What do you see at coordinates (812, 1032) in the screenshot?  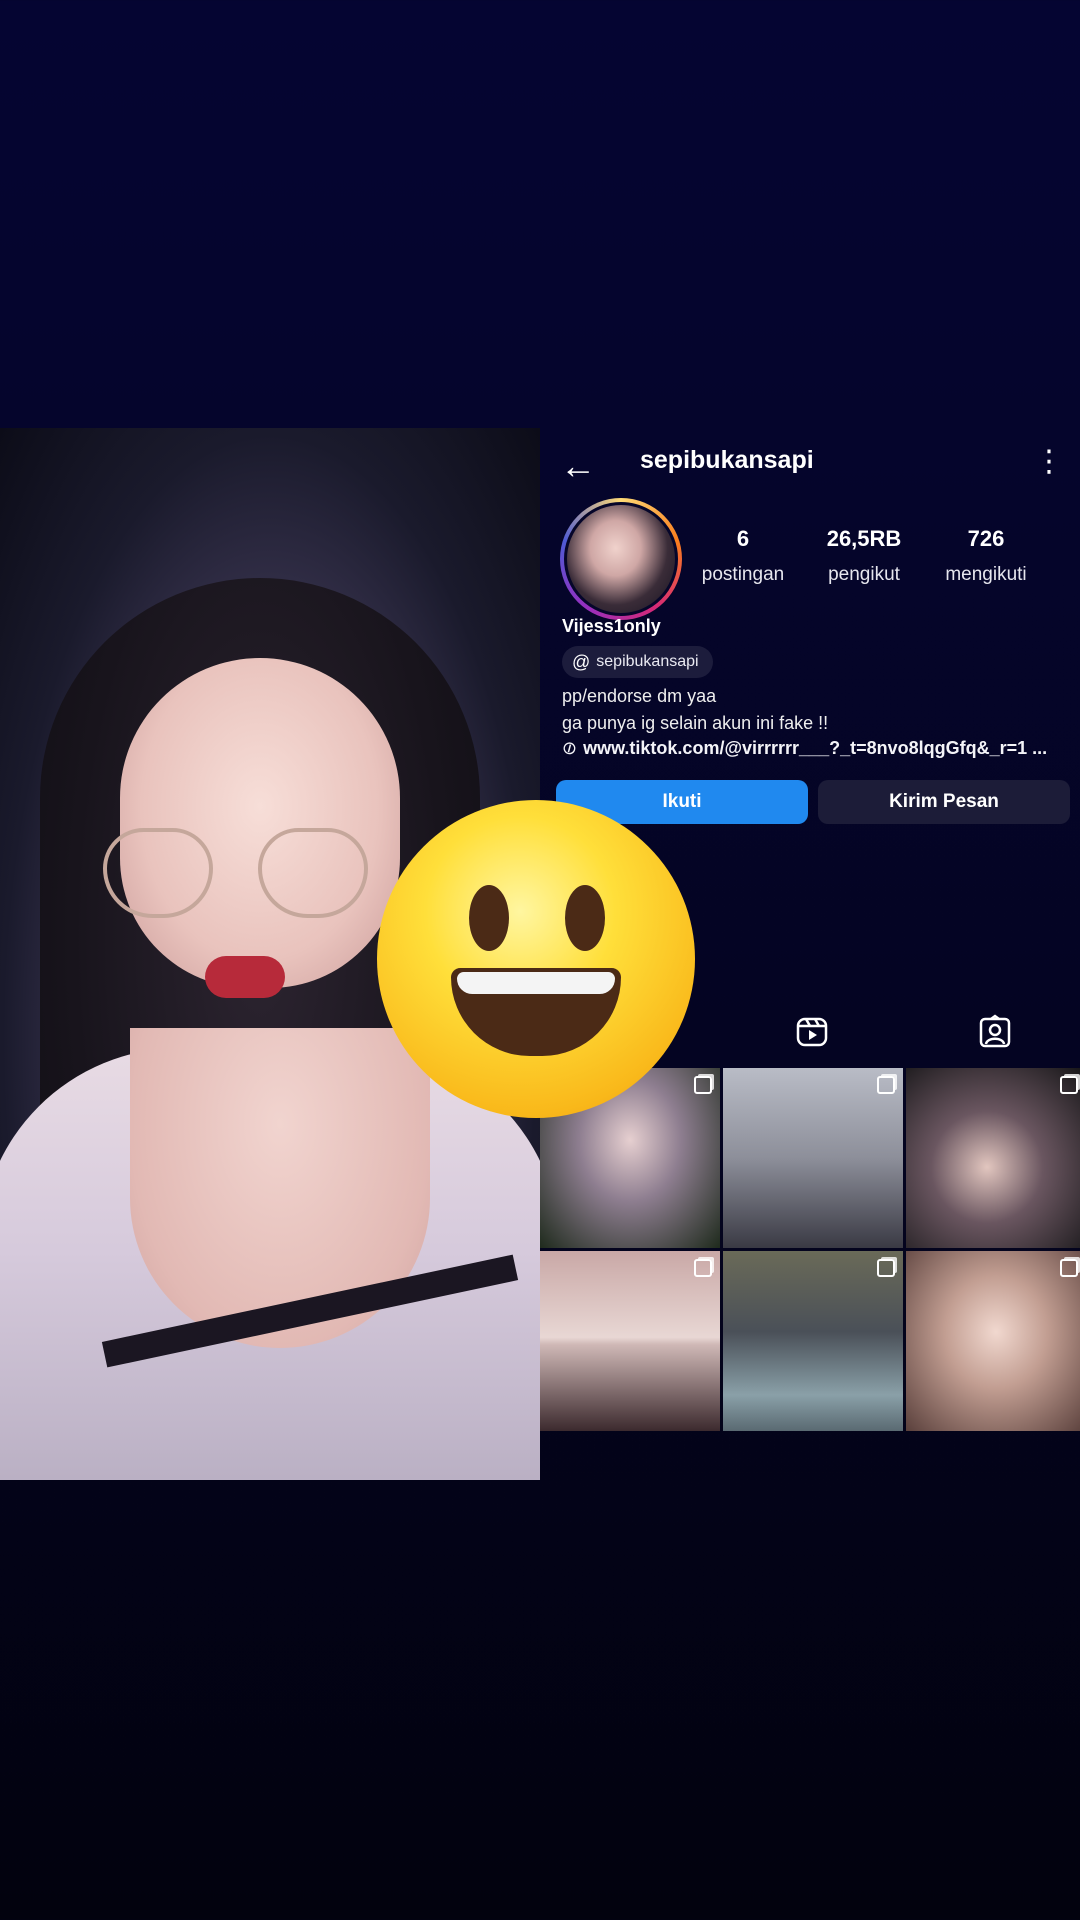 I see `reels-icon` at bounding box center [812, 1032].